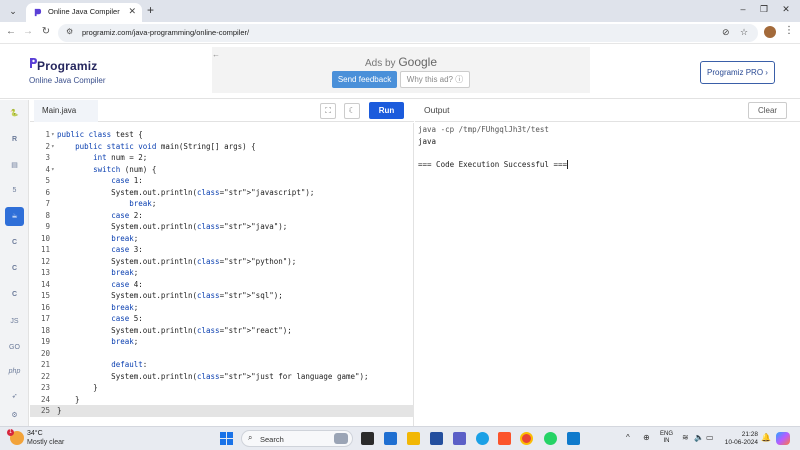 The width and height of the screenshot is (800, 450). What do you see at coordinates (367, 438) in the screenshot?
I see `task-view-icon` at bounding box center [367, 438].